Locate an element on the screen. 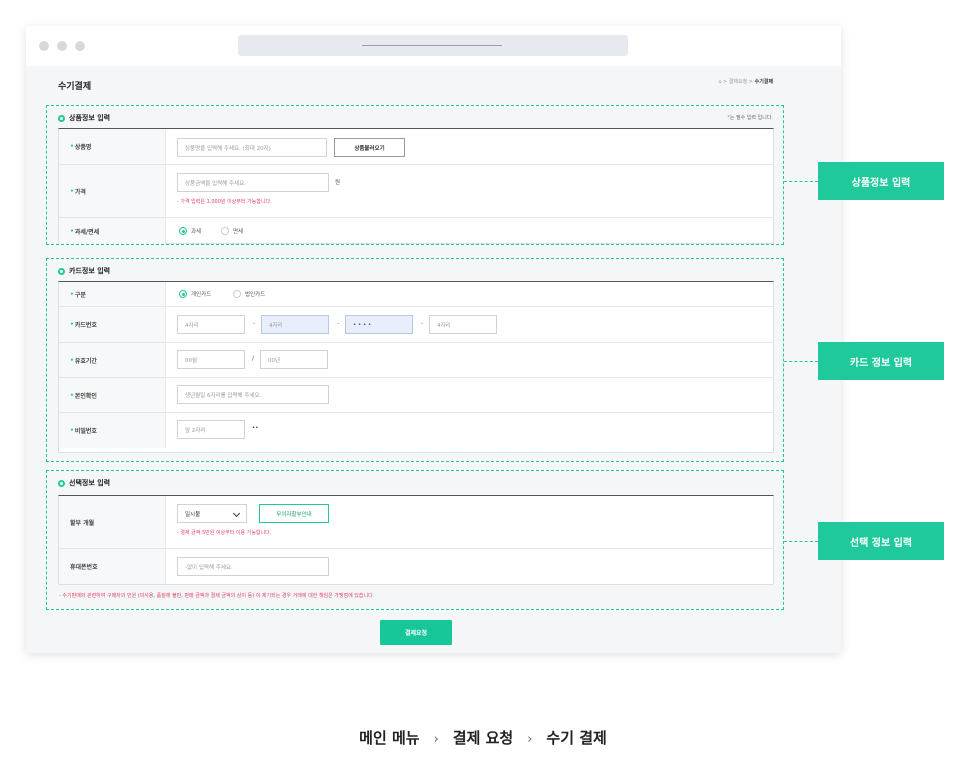 Image resolution: width=966 pixels, height=774 pixels. chevron-down-icon is located at coordinates (236, 513).